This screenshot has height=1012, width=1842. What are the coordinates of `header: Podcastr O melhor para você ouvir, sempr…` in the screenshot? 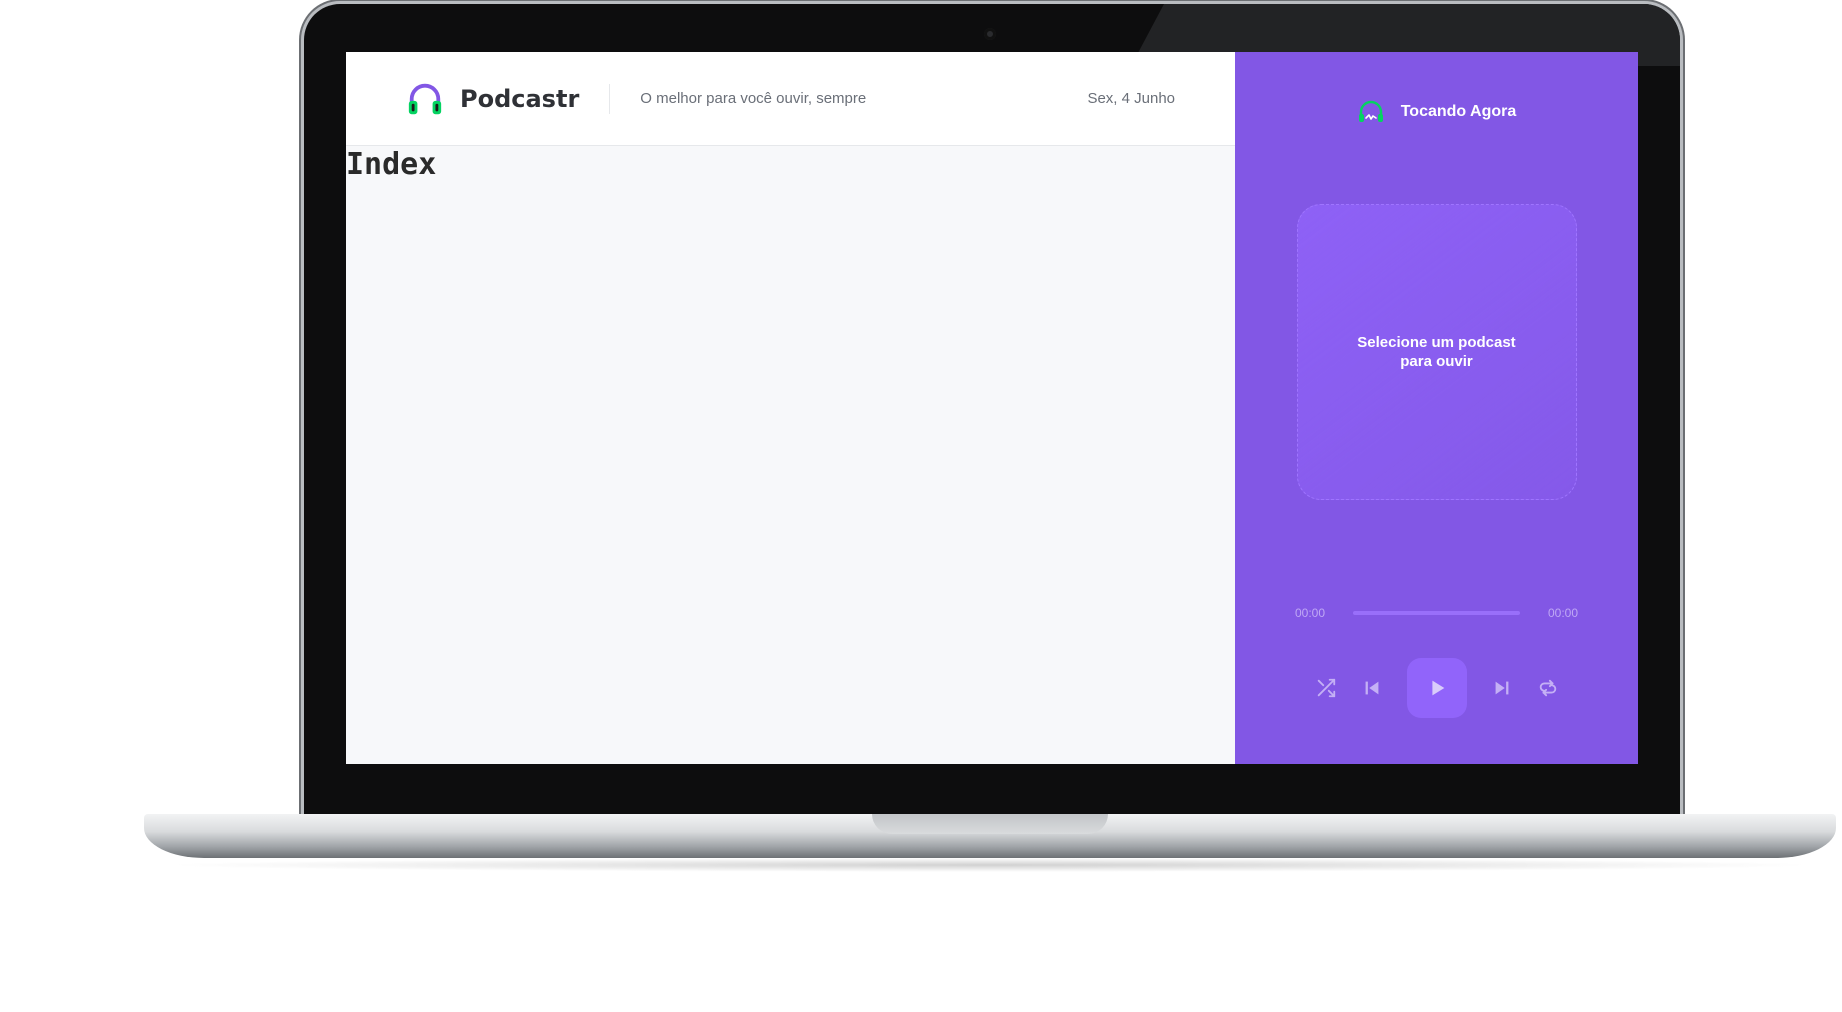 It's located at (790, 99).